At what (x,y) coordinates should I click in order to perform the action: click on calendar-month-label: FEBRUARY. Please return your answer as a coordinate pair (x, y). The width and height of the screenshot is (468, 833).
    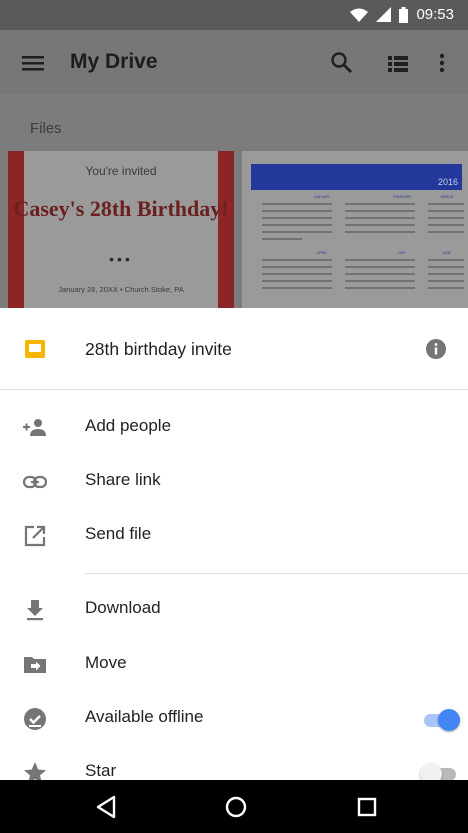
    Looking at the image, I should click on (402, 197).